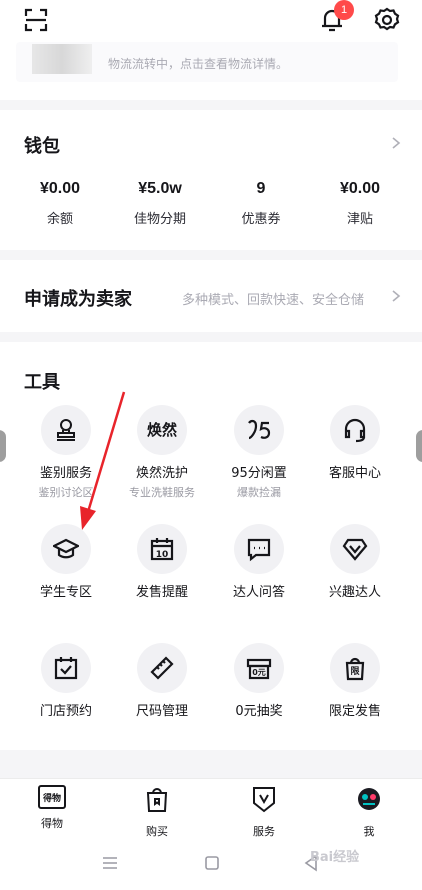 Image resolution: width=422 pixels, height=890 pixels. What do you see at coordinates (354, 473) in the screenshot?
I see `tool-label: 客服中心` at bounding box center [354, 473].